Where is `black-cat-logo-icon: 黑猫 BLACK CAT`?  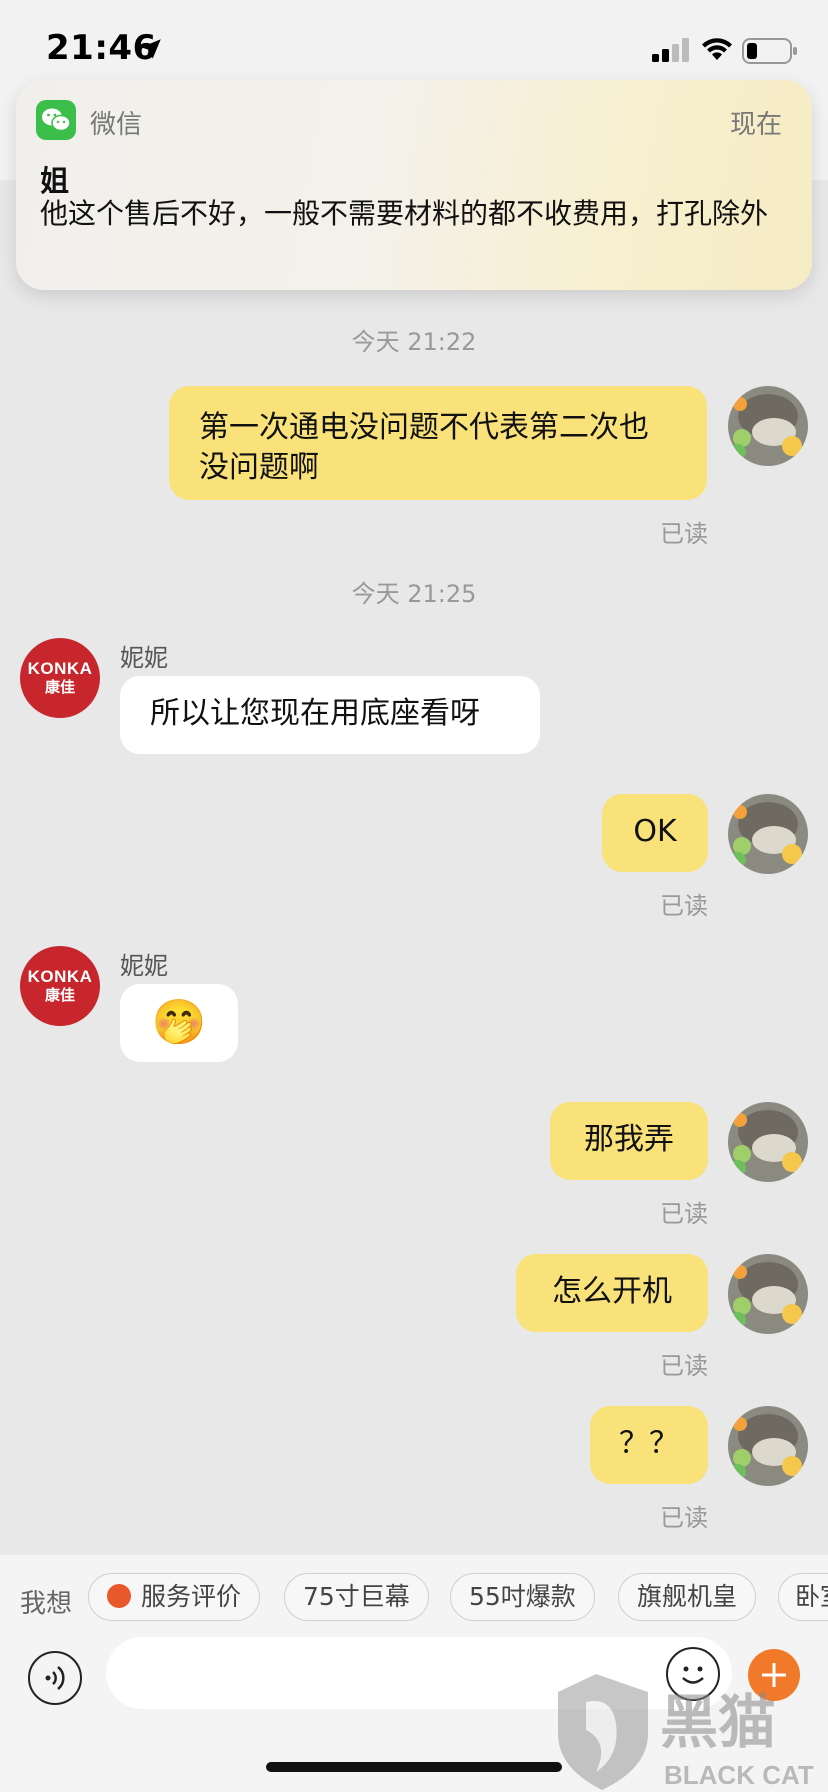
black-cat-logo-icon: 黑猫 BLACK CAT is located at coordinates (686, 1732).